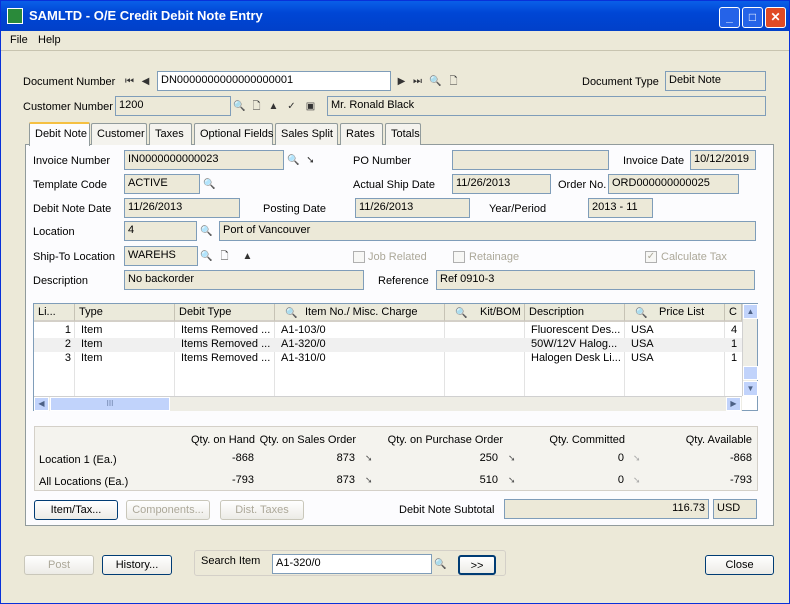 This screenshot has width=790, height=604. What do you see at coordinates (750, 311) in the screenshot?
I see `scroll-up-button: ▲` at bounding box center [750, 311].